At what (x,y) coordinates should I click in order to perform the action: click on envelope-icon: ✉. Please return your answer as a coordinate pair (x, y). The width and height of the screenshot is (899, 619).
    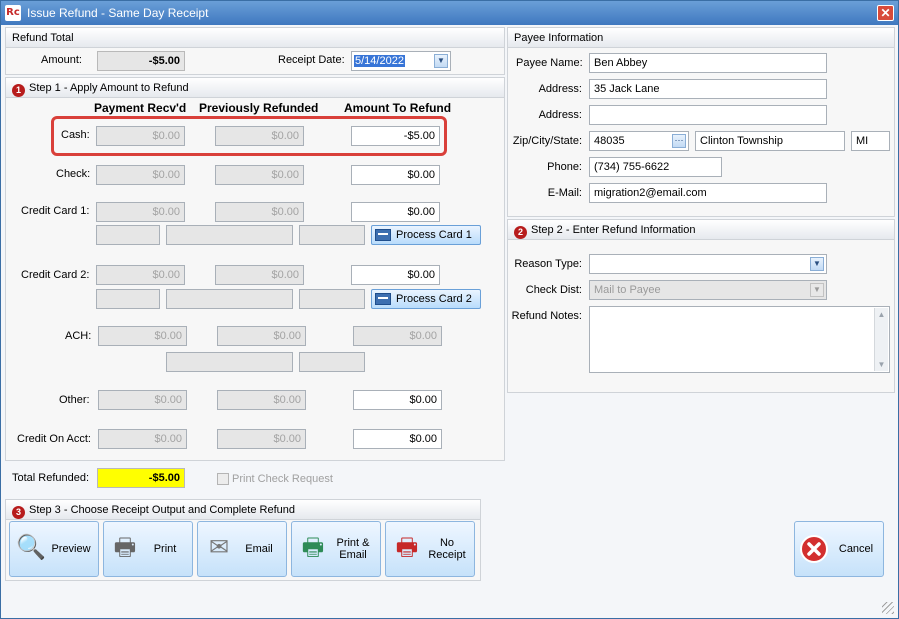
    Looking at the image, I should click on (219, 547).